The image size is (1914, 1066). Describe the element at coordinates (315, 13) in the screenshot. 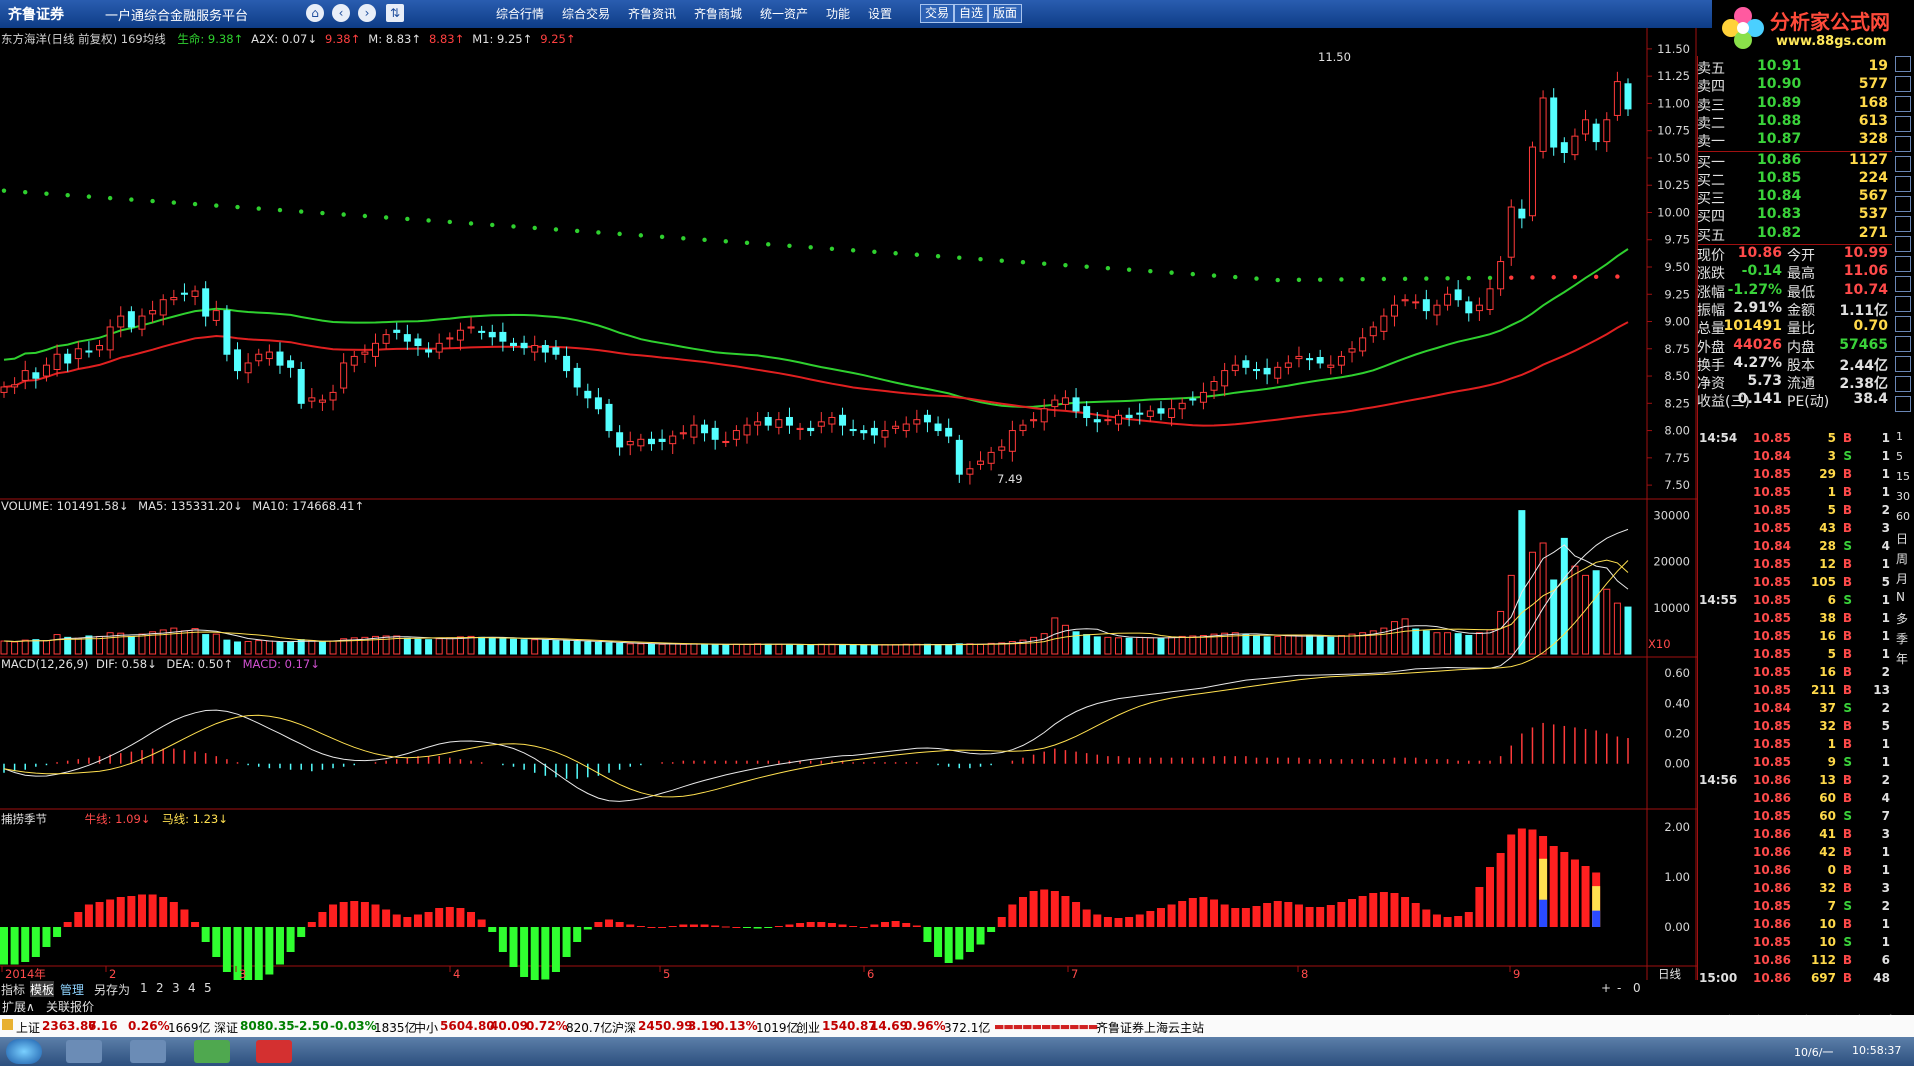

I see `home-icon: ⌂` at that location.